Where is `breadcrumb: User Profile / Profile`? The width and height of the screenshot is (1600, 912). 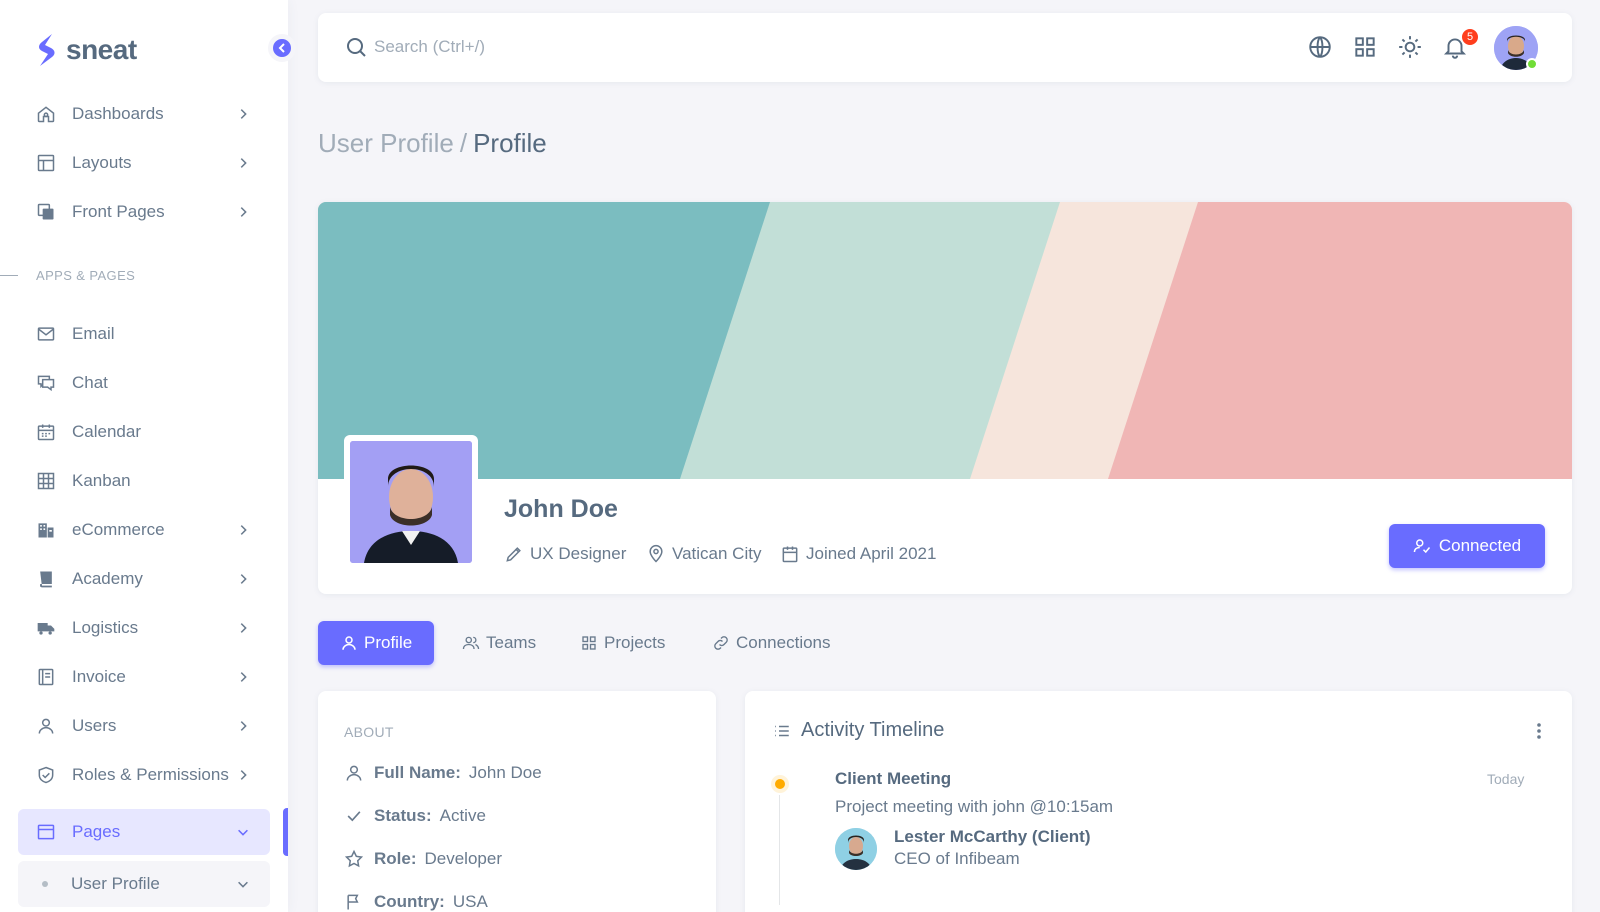
breadcrumb: User Profile / Profile is located at coordinates (432, 143).